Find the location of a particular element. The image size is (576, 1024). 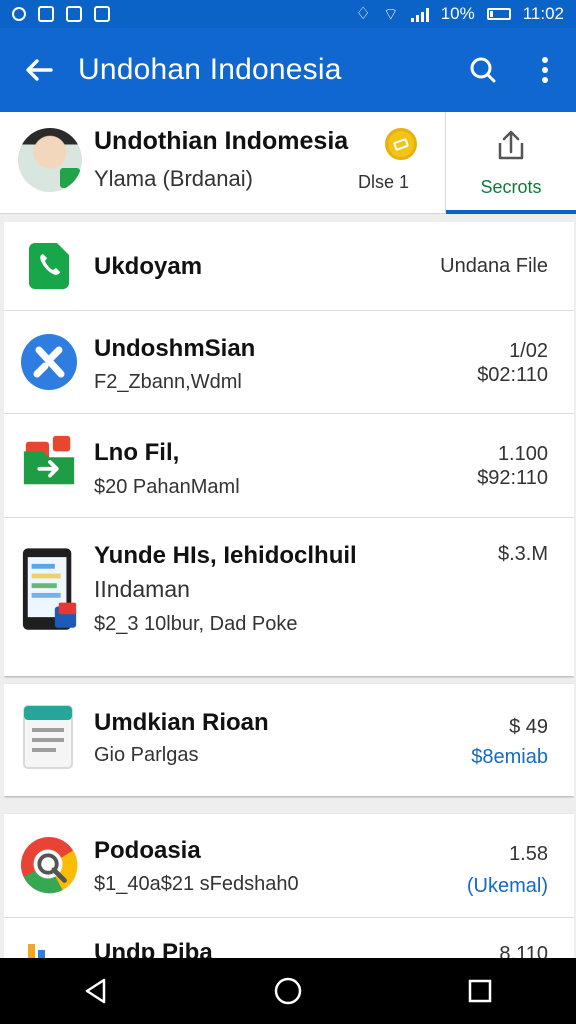

list-item: Undp Piba 8.110 is located at coordinates (289, 938).